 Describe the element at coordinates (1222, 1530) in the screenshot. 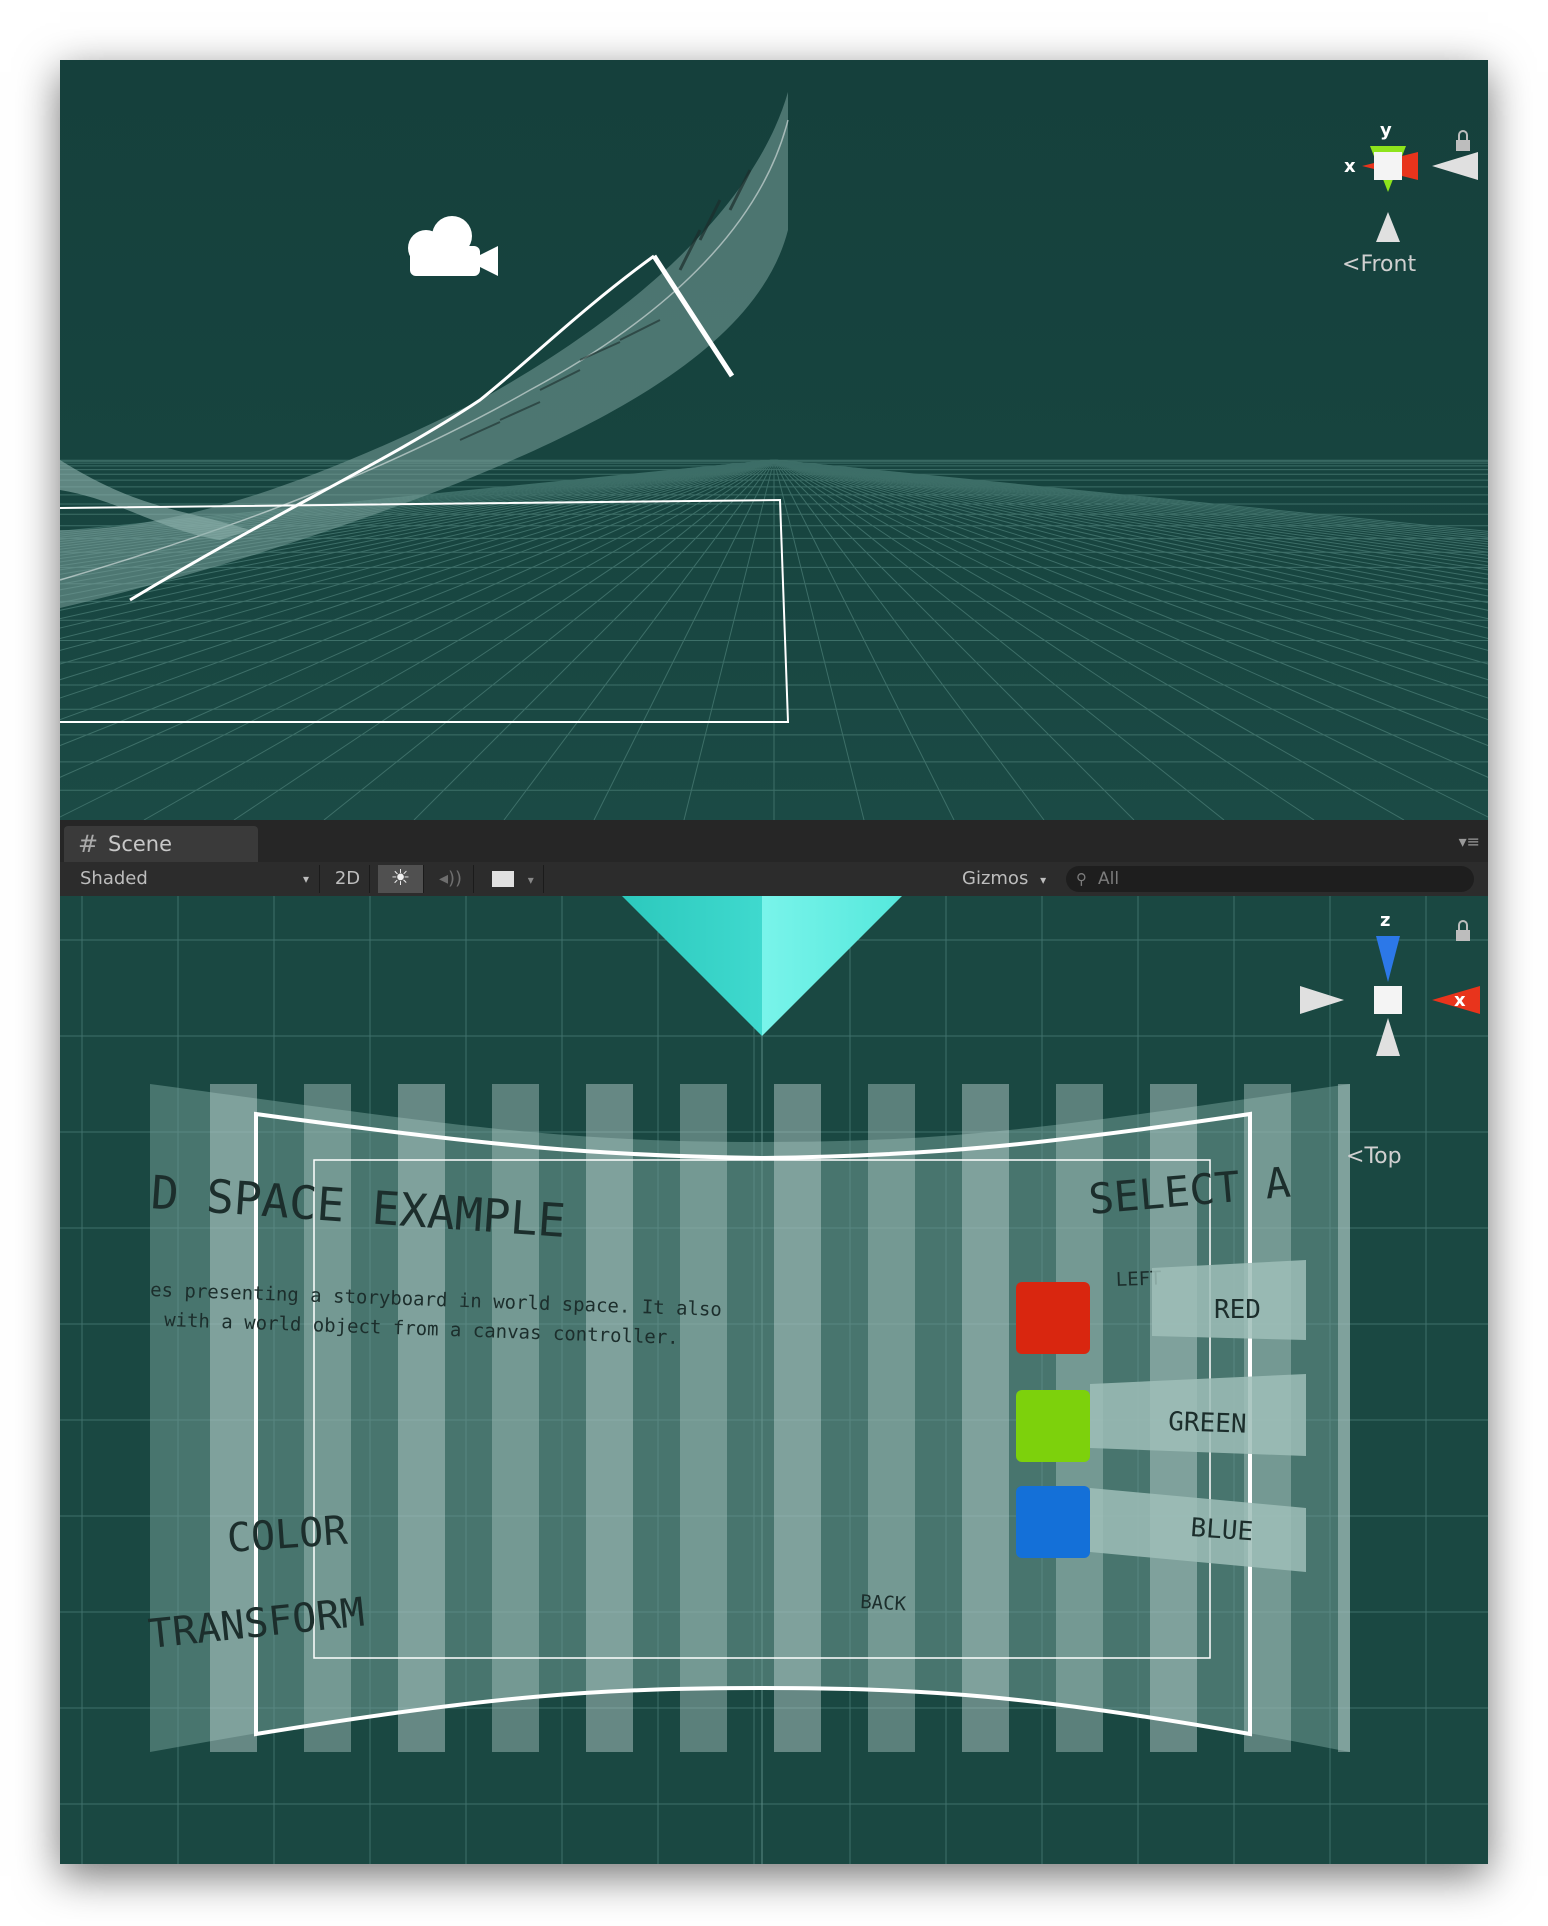

I see `blue-button-label: BLUE` at that location.